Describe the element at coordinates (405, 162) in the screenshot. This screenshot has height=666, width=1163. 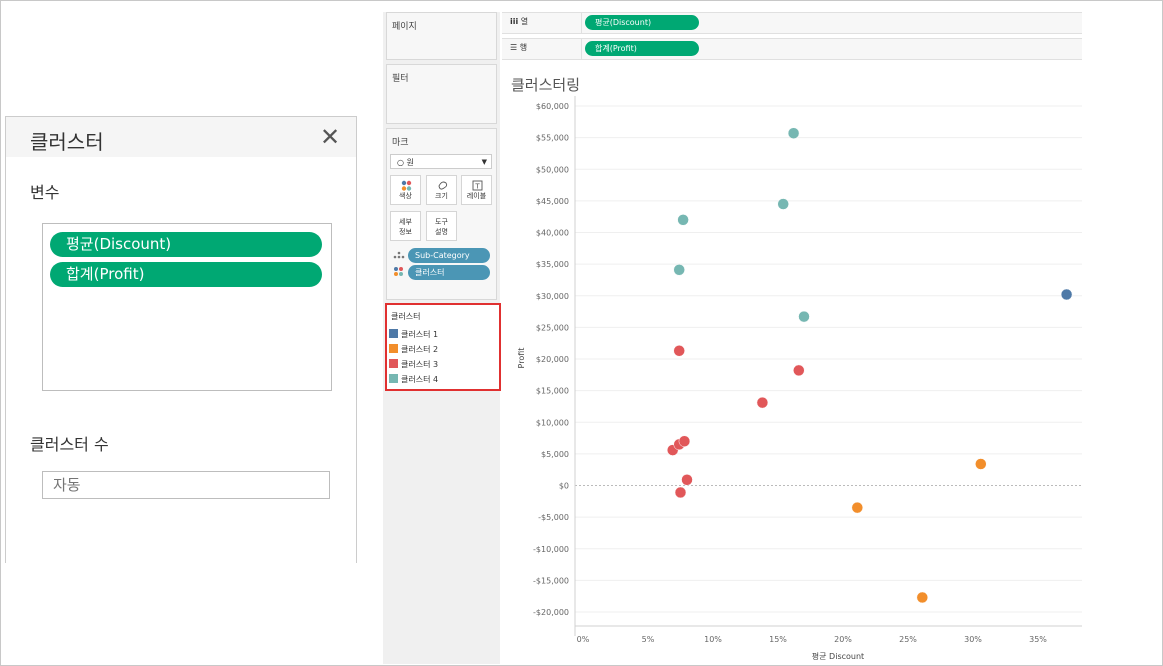
I see `mark-type-value: ○ 원` at that location.